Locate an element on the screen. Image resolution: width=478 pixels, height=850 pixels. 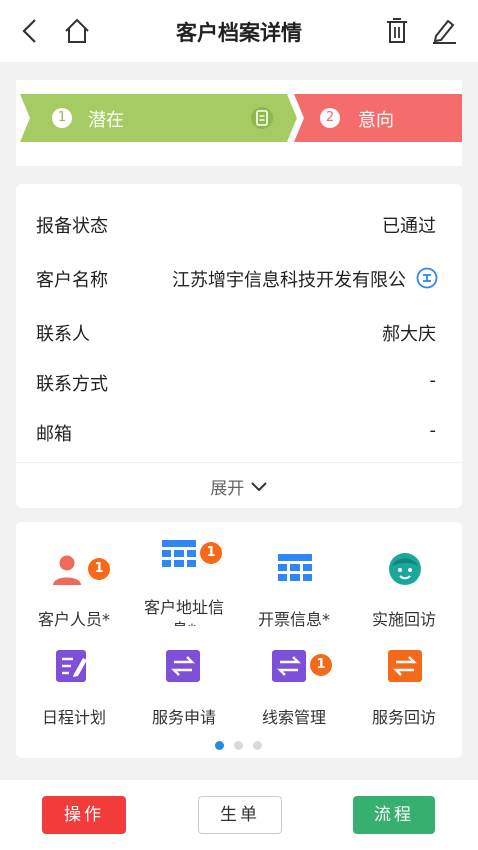
process-button: 流程 is located at coordinates (394, 815).